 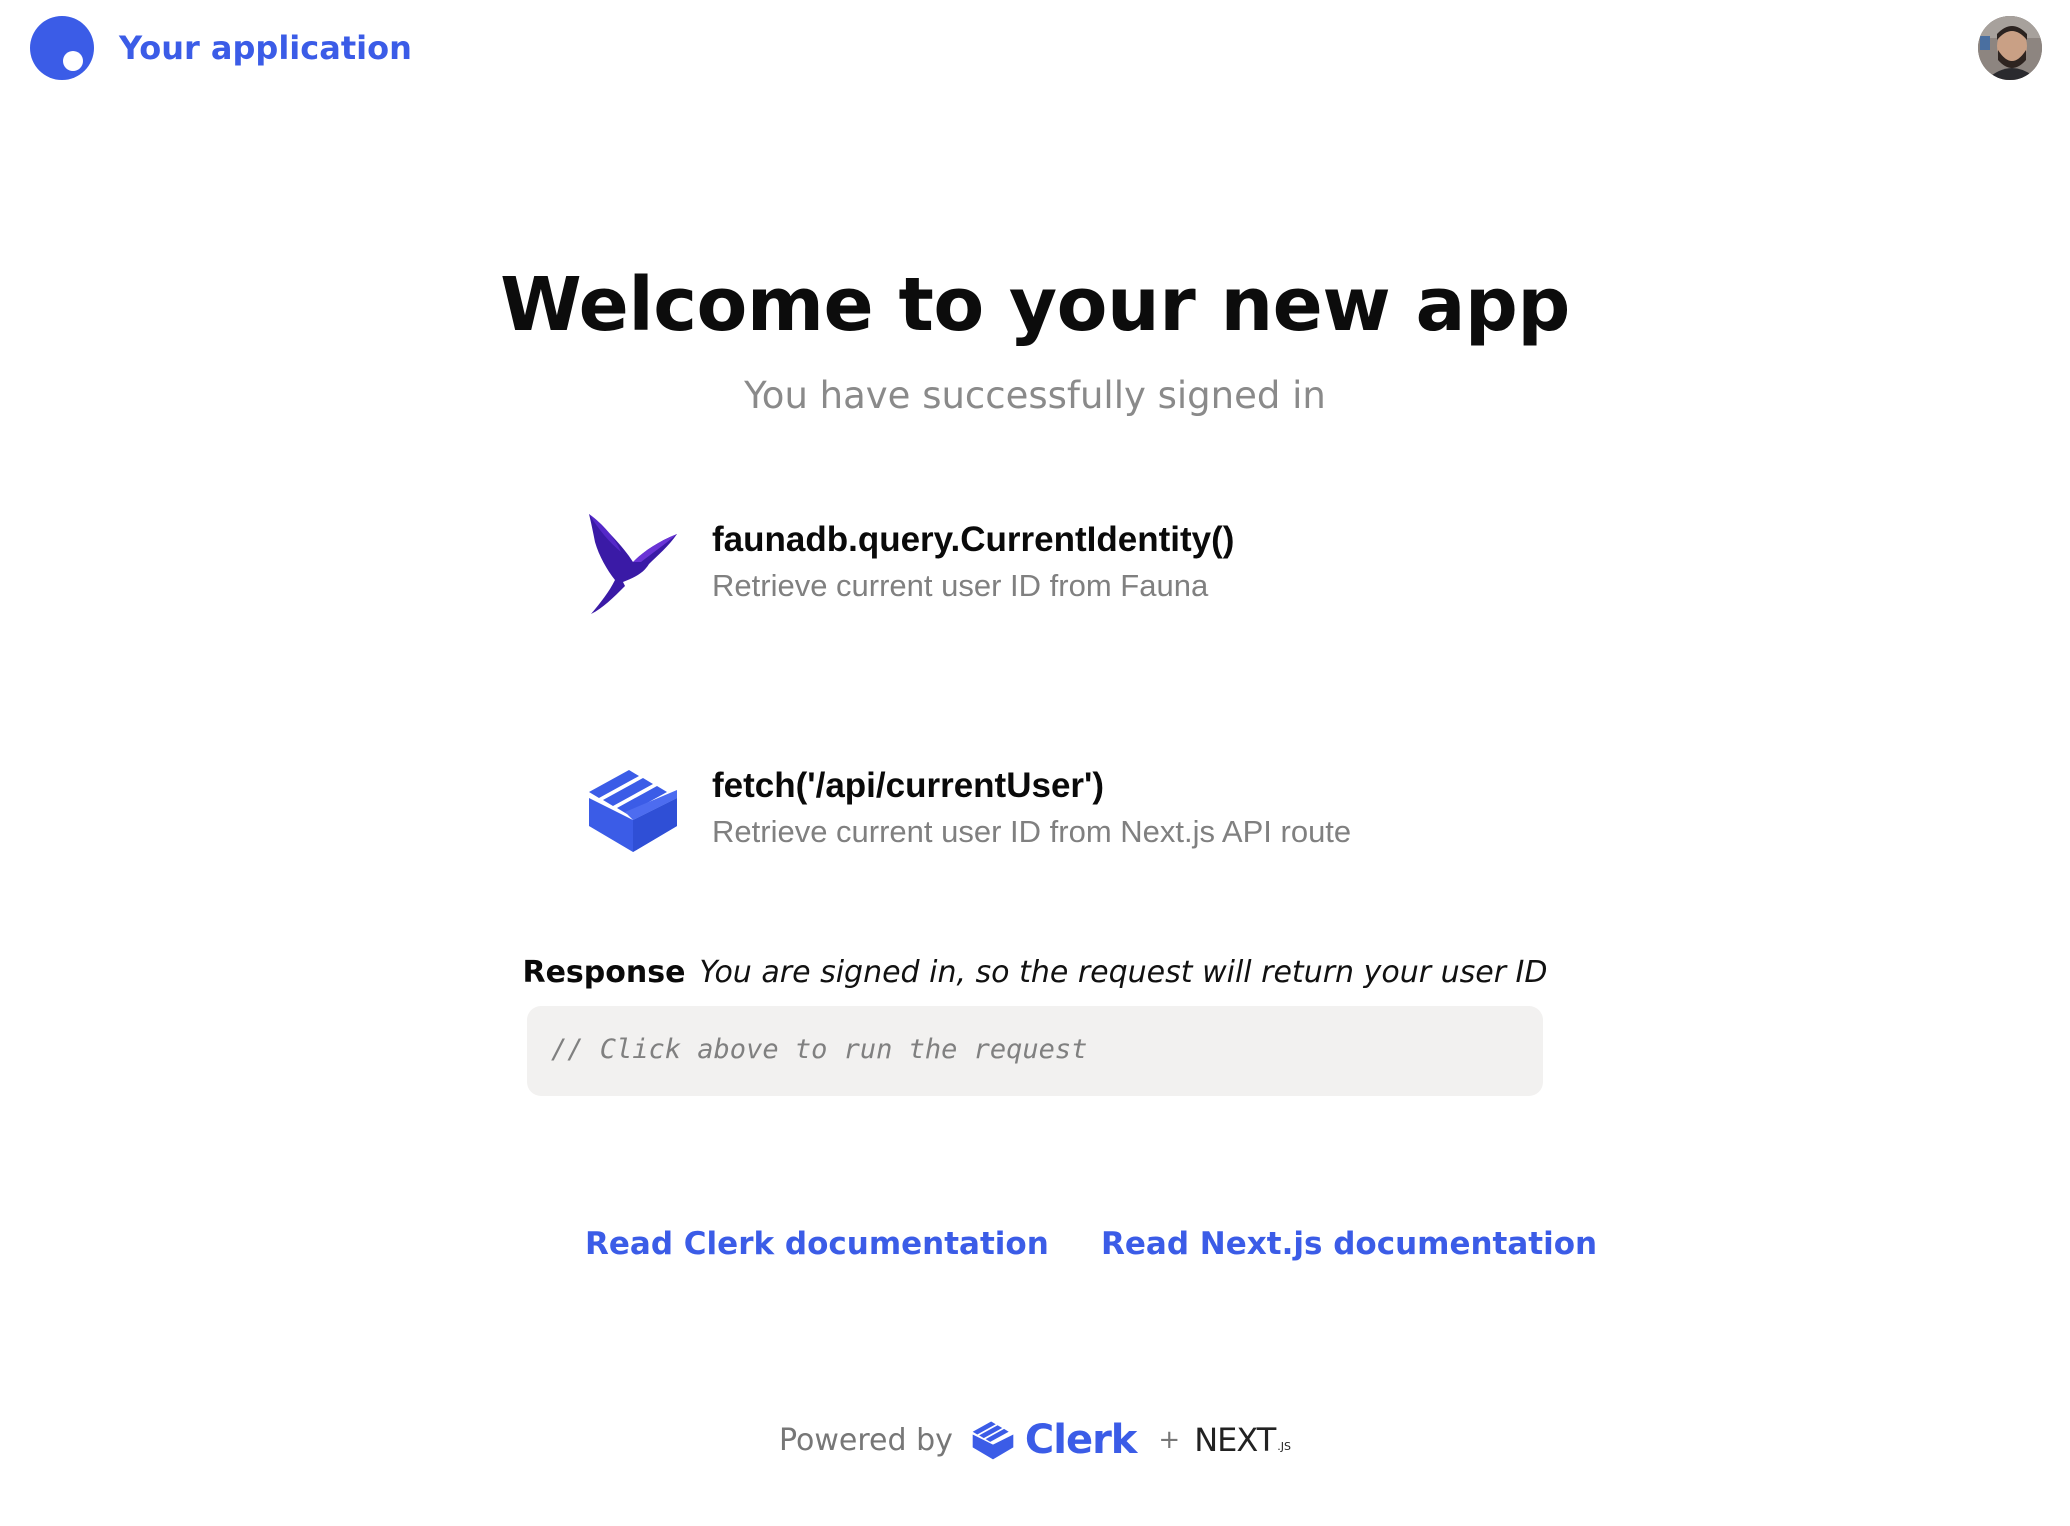 I want to click on clerk-docs-link: Read Clerk documentation, so click(x=817, y=1244).